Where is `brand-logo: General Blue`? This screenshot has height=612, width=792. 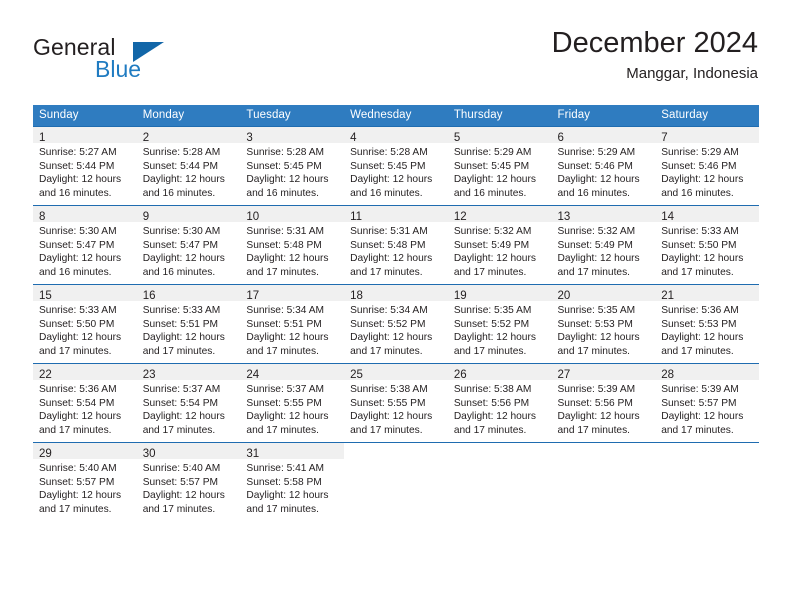
brand-logo: General Blue is located at coordinates (123, 62).